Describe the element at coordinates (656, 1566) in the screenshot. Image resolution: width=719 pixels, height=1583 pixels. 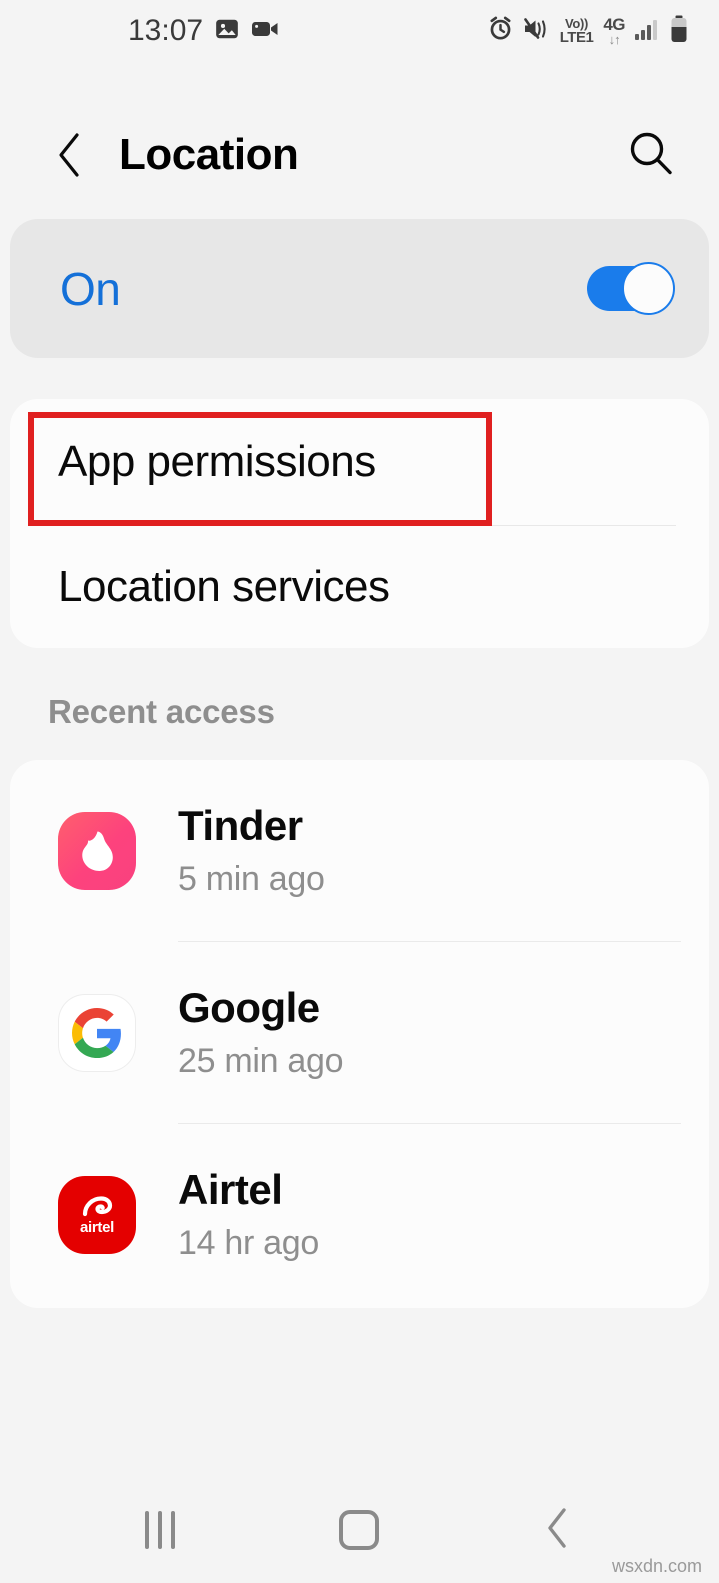
I see `watermark: wsxdn.com` at that location.